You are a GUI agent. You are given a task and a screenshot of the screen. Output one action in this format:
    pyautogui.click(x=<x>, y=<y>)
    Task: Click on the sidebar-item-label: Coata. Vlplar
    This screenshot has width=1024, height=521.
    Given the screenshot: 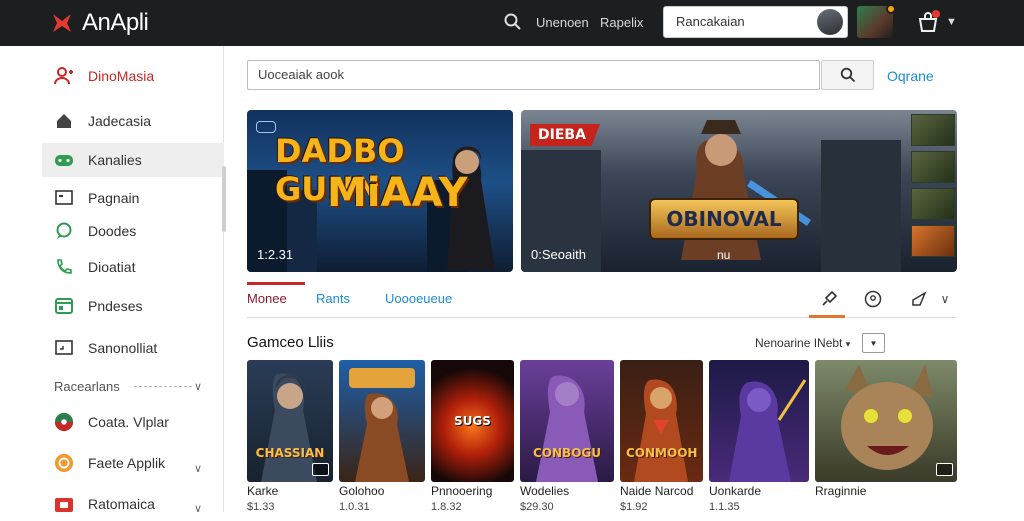 What is the action you would take?
    pyautogui.click(x=128, y=422)
    